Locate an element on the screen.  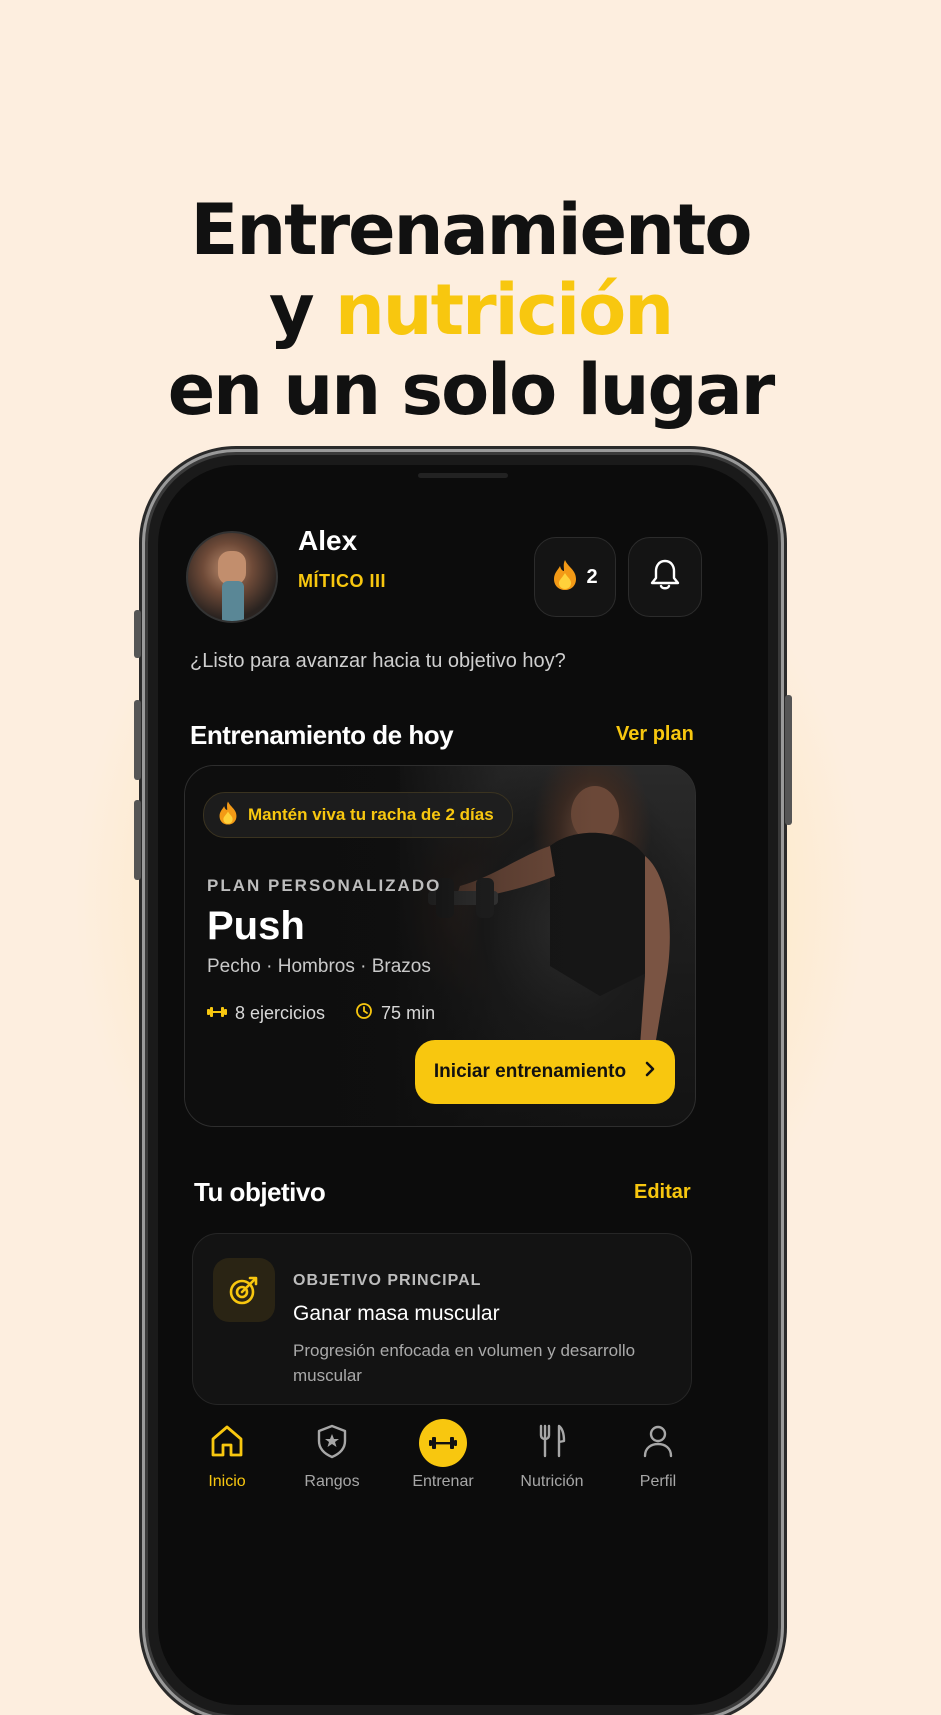
streak-message: Mantén viva tu racha de 2 días is located at coordinates (371, 814).